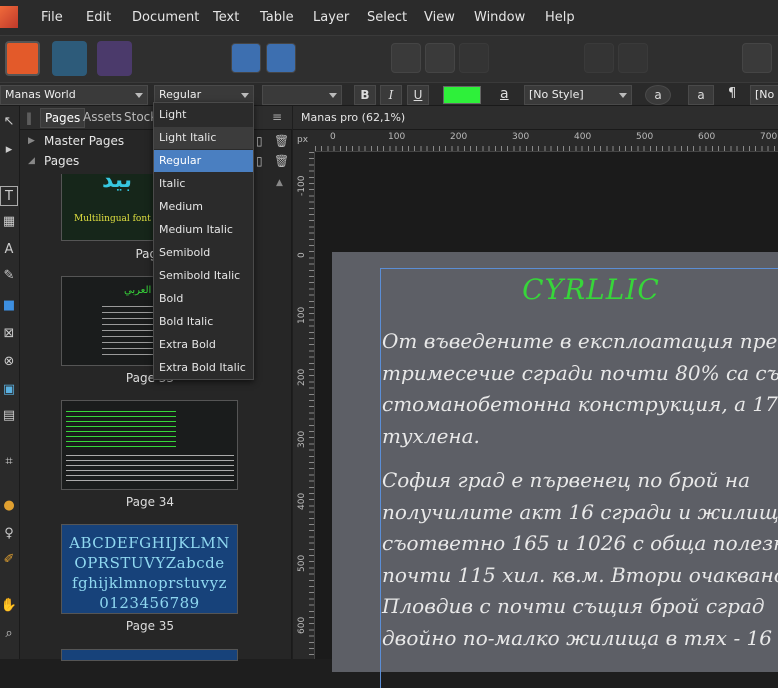  What do you see at coordinates (418, 95) in the screenshot?
I see `underline-button: U` at bounding box center [418, 95].